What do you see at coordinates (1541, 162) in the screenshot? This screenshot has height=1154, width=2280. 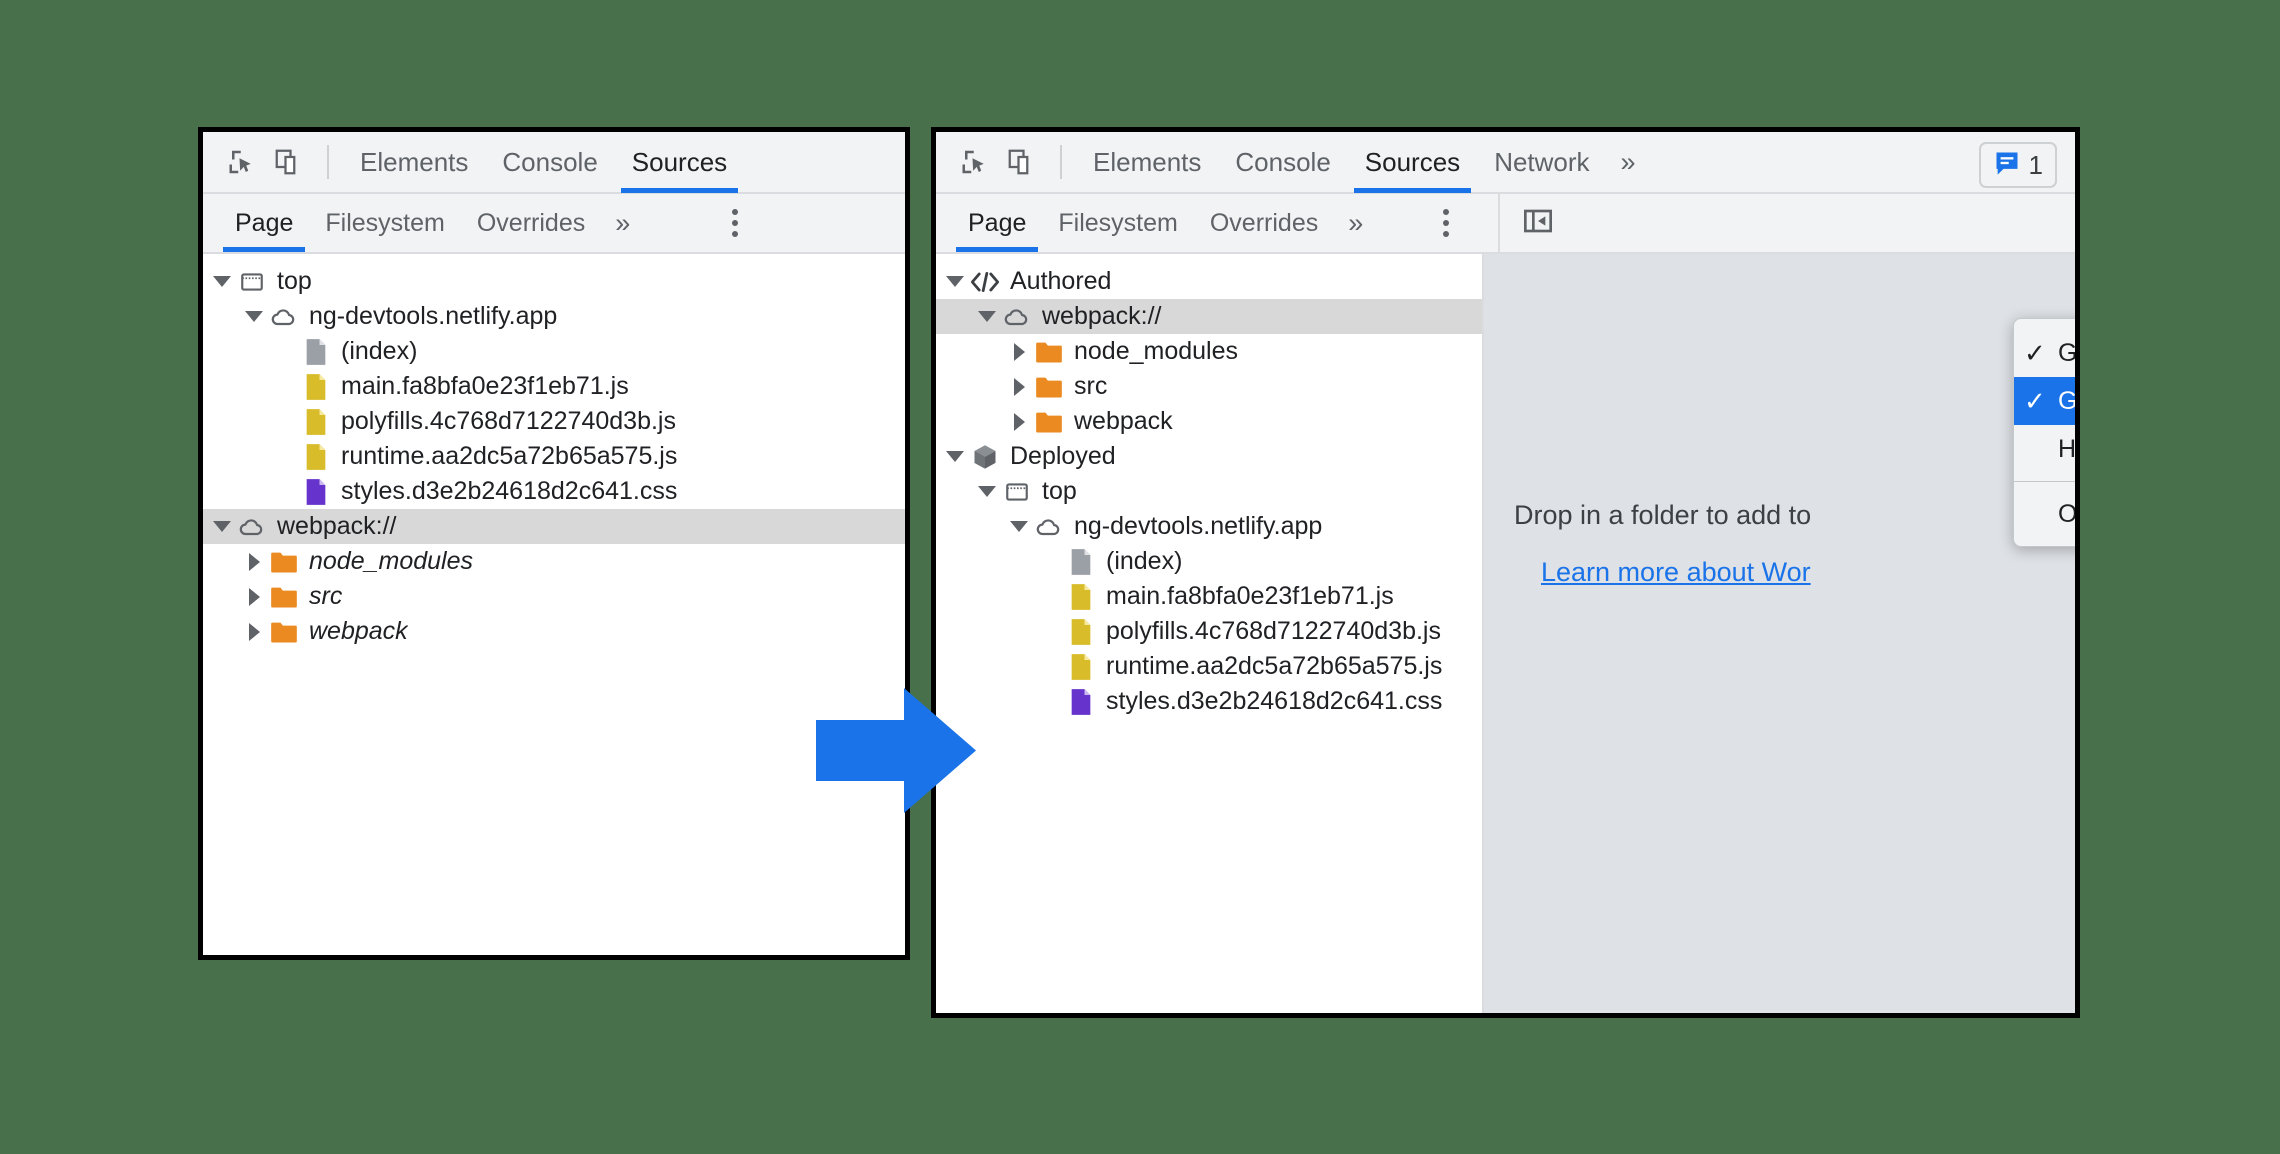 I see `tab-network: Network` at bounding box center [1541, 162].